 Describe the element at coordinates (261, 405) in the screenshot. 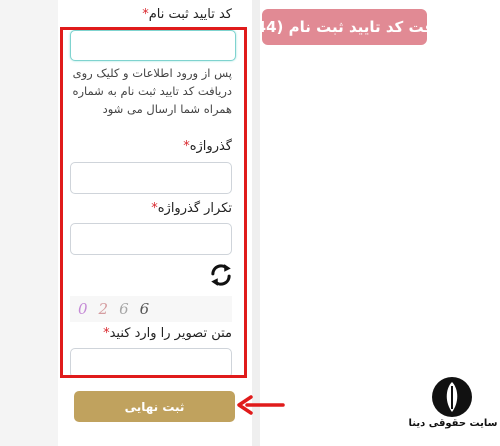

I see `annotation-arrow-icon` at that location.